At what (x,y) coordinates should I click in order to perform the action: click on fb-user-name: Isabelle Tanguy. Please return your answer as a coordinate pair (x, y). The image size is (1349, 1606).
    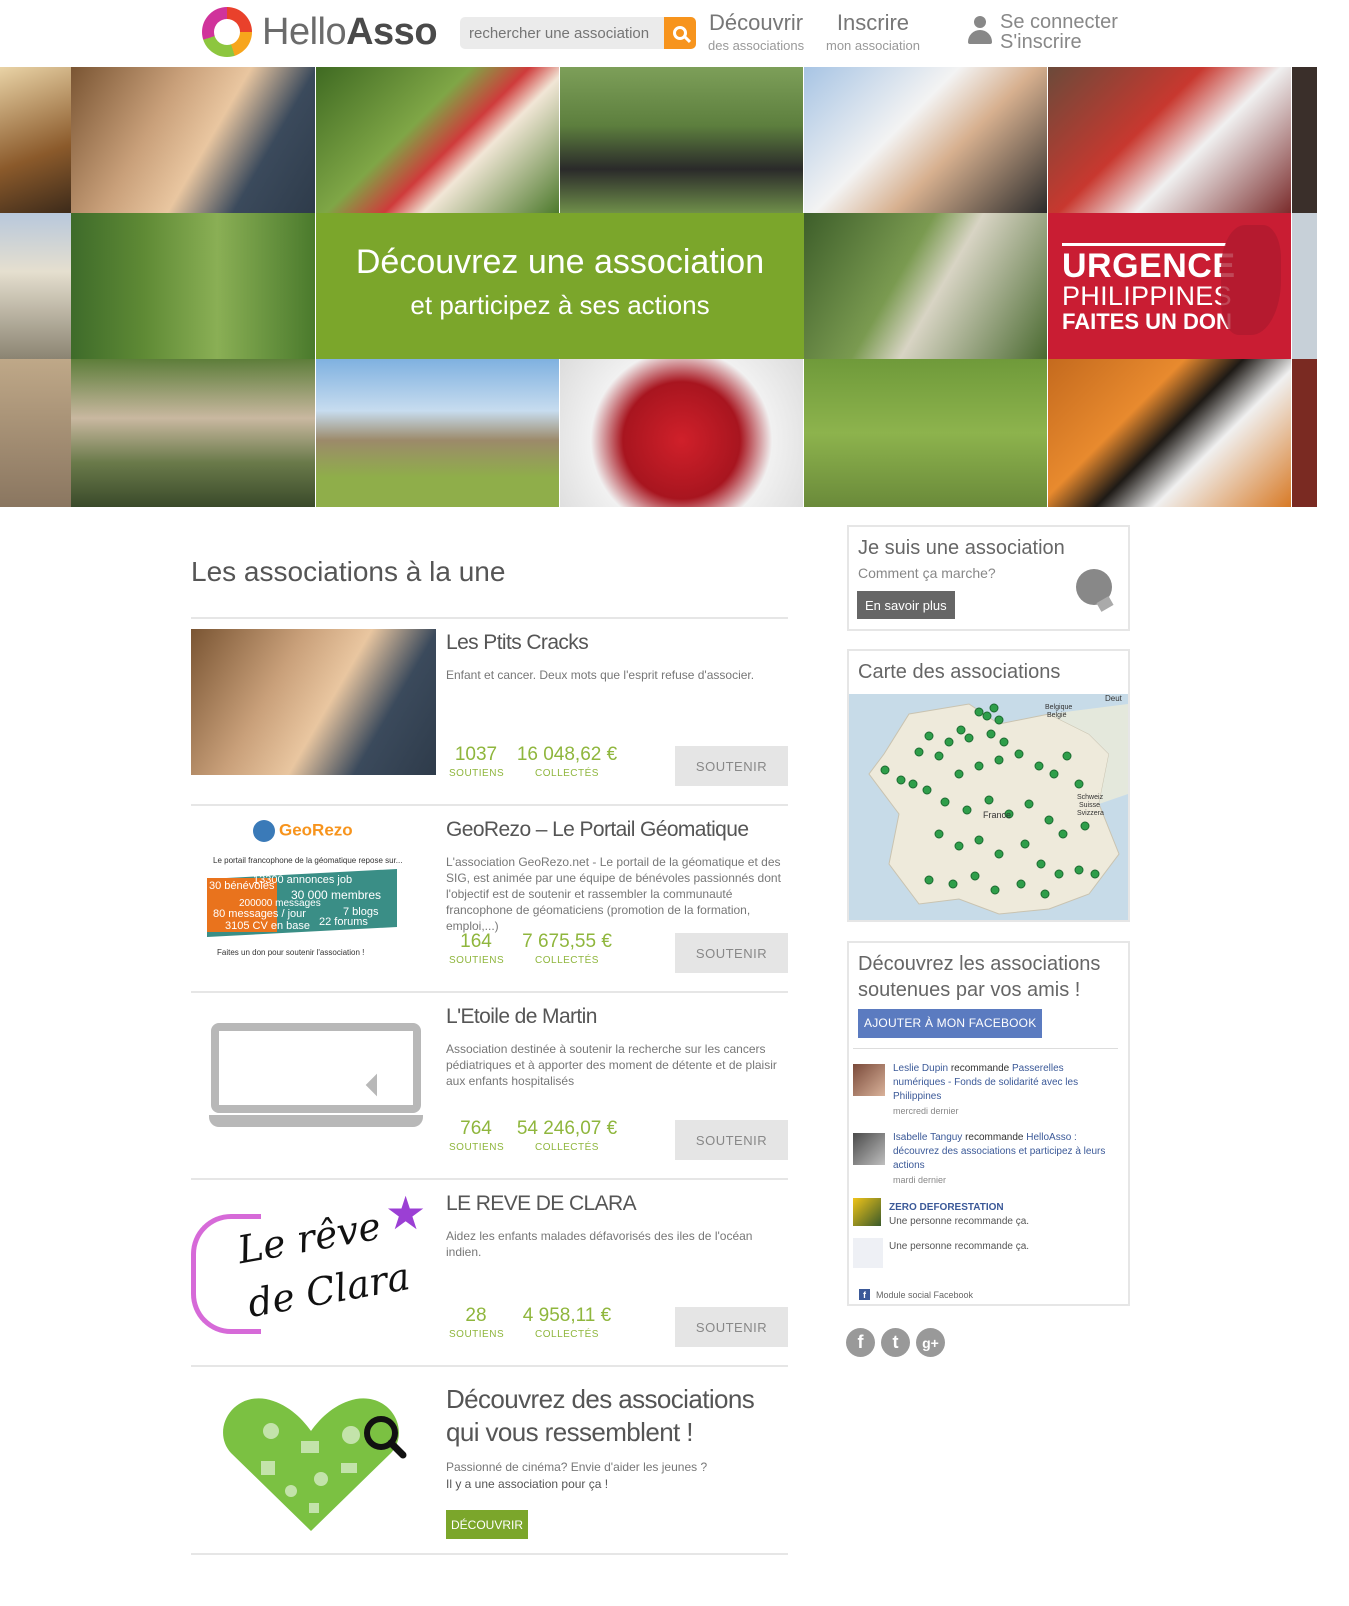
    Looking at the image, I should click on (927, 1137).